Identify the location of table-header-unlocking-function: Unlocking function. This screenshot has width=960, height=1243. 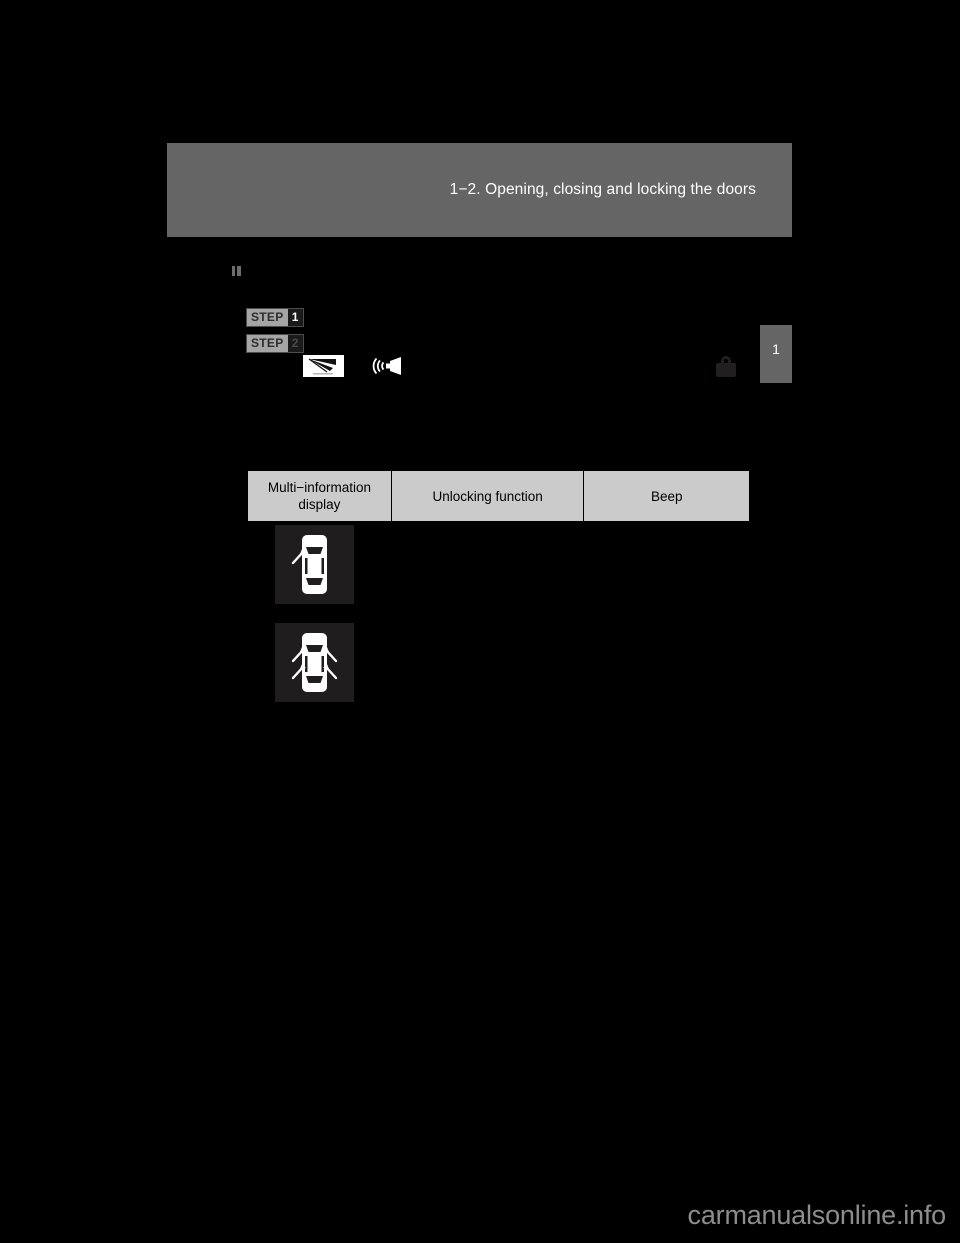
(487, 496).